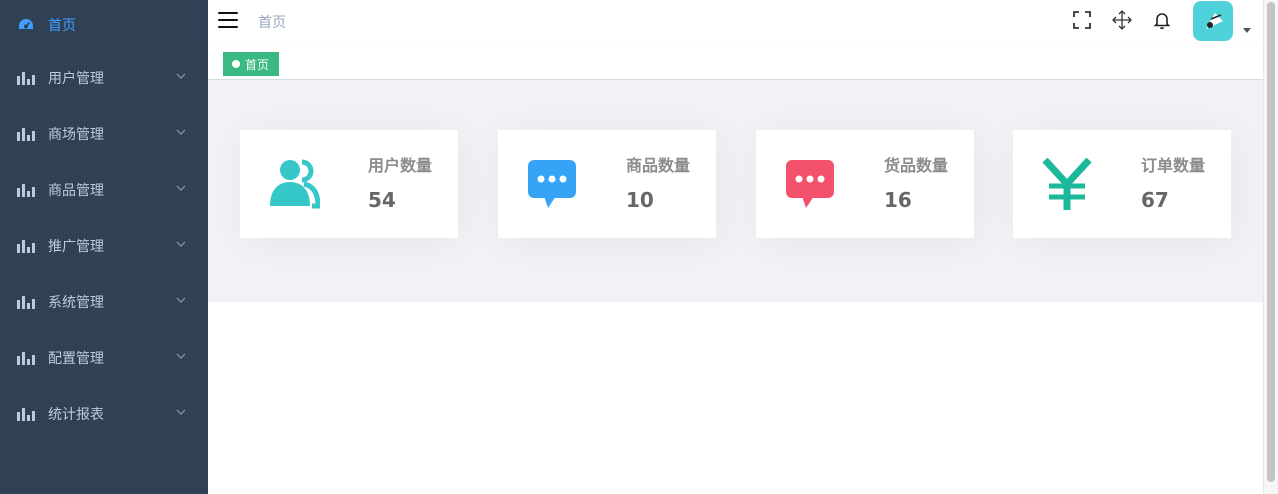 The width and height of the screenshot is (1278, 494). I want to click on navbar: 首页, so click(735, 22).